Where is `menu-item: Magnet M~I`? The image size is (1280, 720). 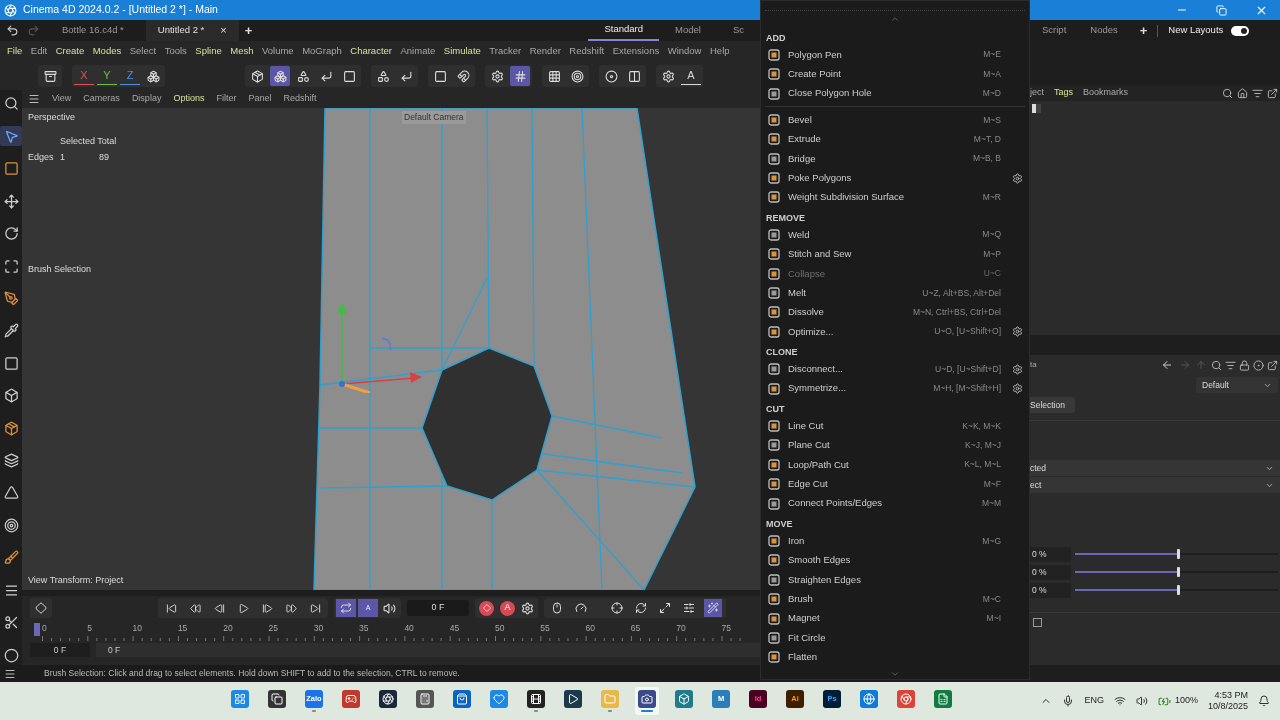 menu-item: Magnet M~I is located at coordinates (895, 618).